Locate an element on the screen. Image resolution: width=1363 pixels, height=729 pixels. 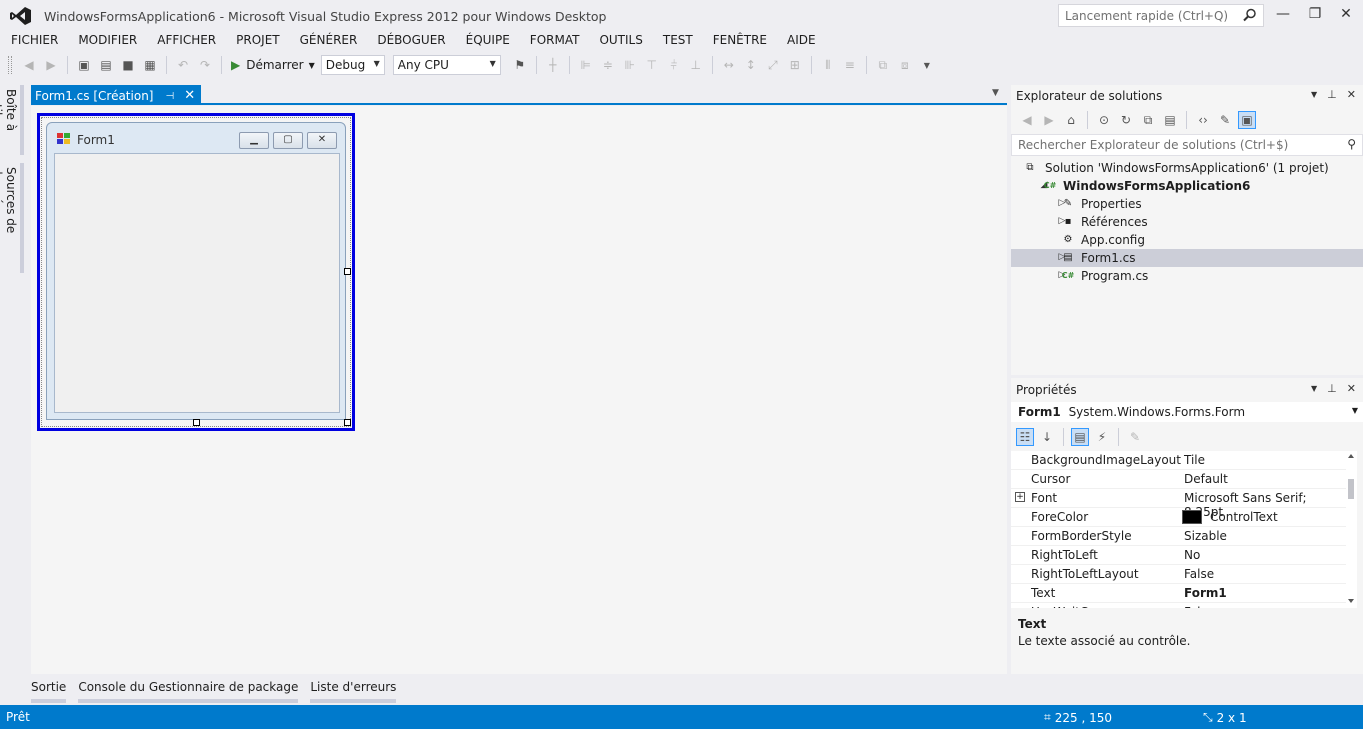
resize-handle-right is located at coordinates (347, 271).